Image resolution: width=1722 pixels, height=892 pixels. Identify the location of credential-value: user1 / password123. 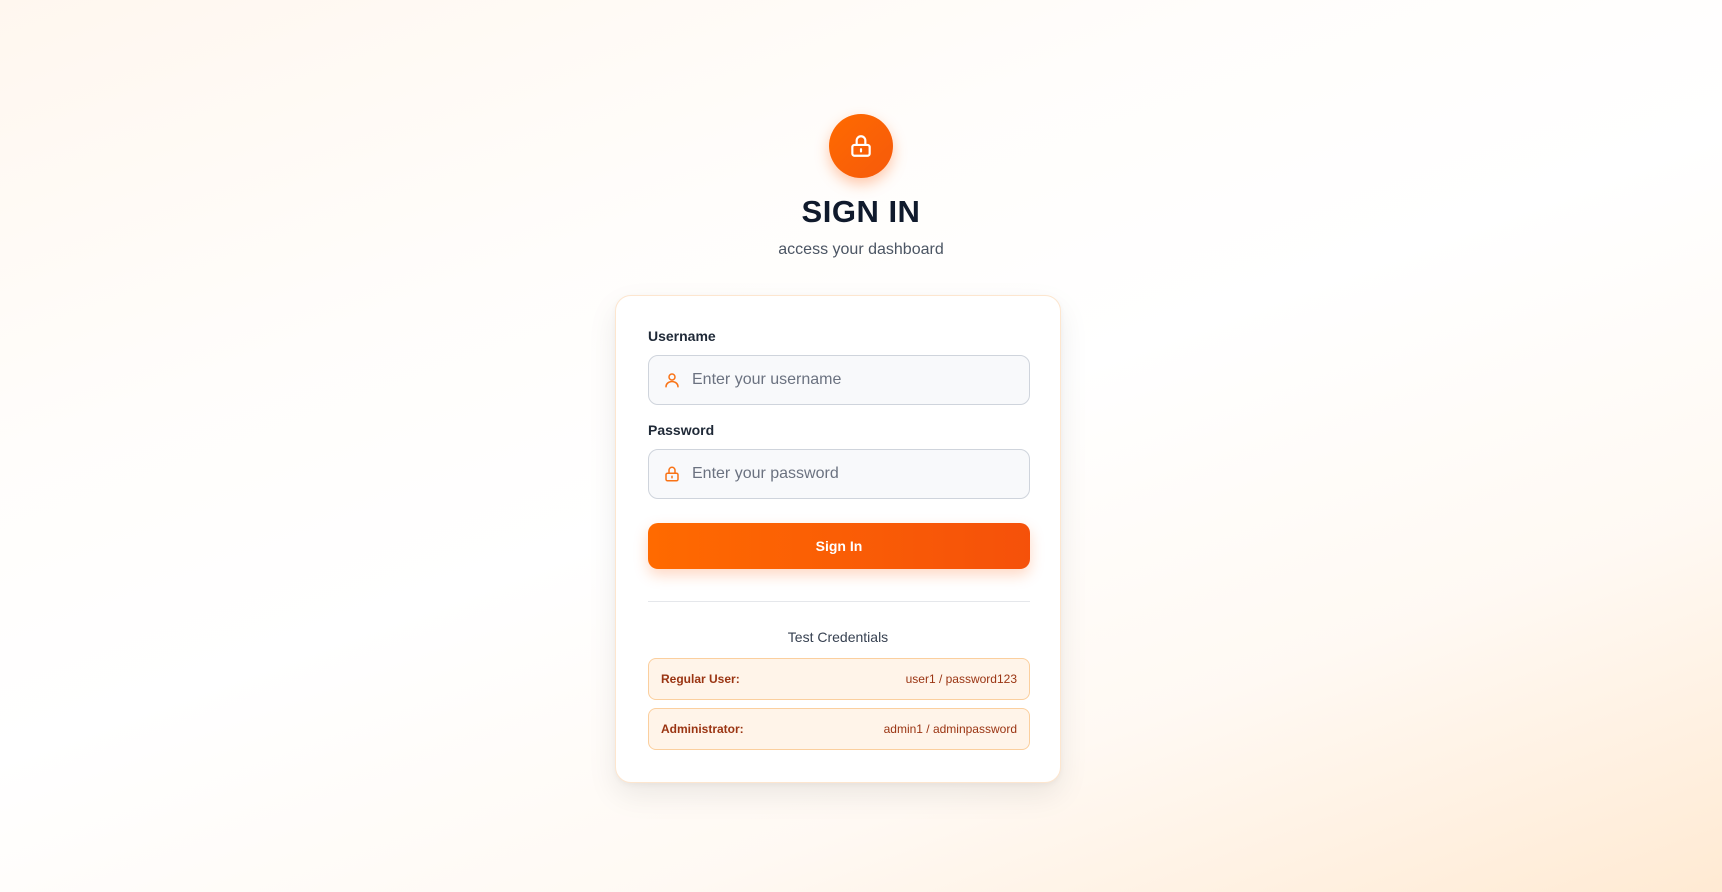
(961, 679).